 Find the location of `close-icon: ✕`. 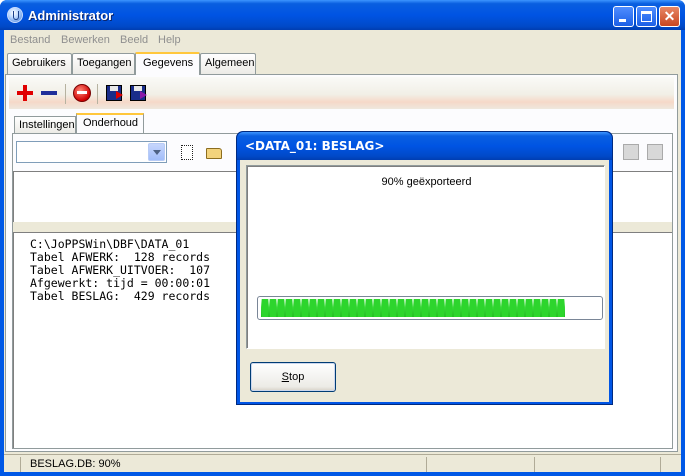

close-icon: ✕ is located at coordinates (669, 16).